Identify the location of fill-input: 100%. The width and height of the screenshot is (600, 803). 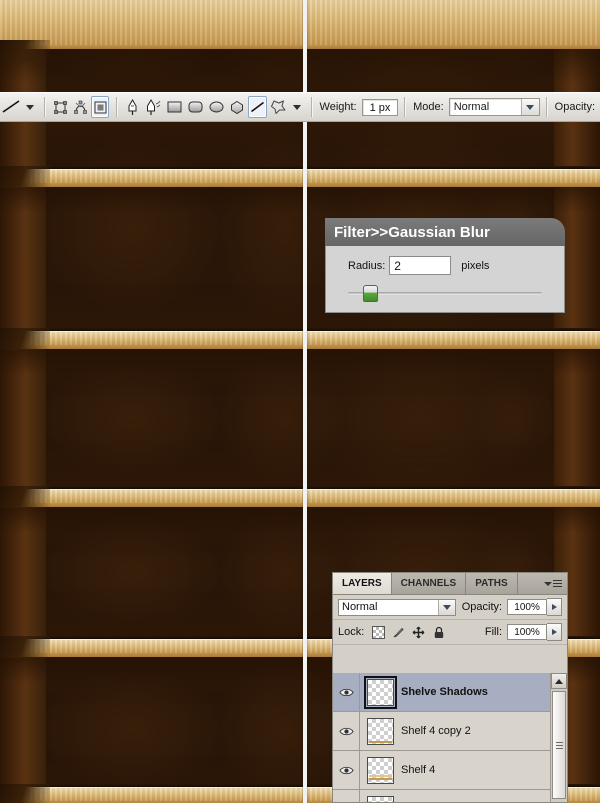
(527, 632).